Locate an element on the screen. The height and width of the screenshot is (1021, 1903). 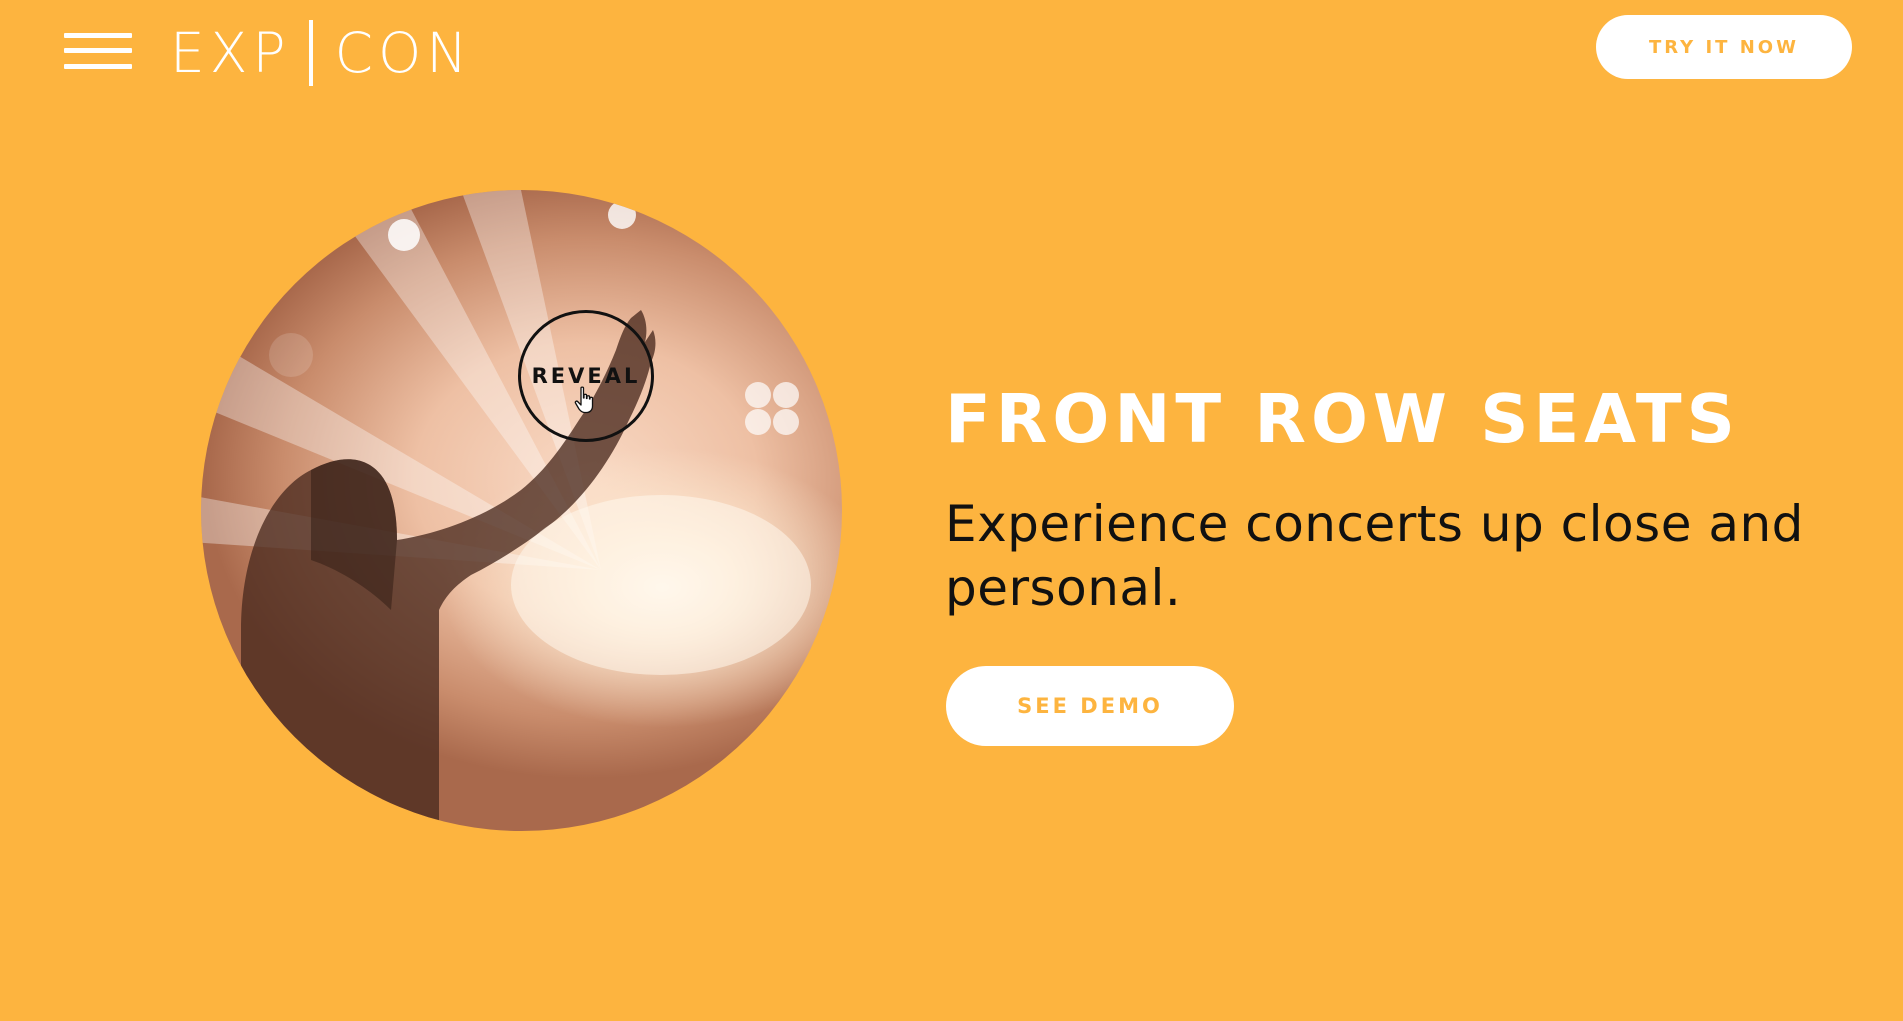
reveal-label: REVEAL is located at coordinates (586, 376).